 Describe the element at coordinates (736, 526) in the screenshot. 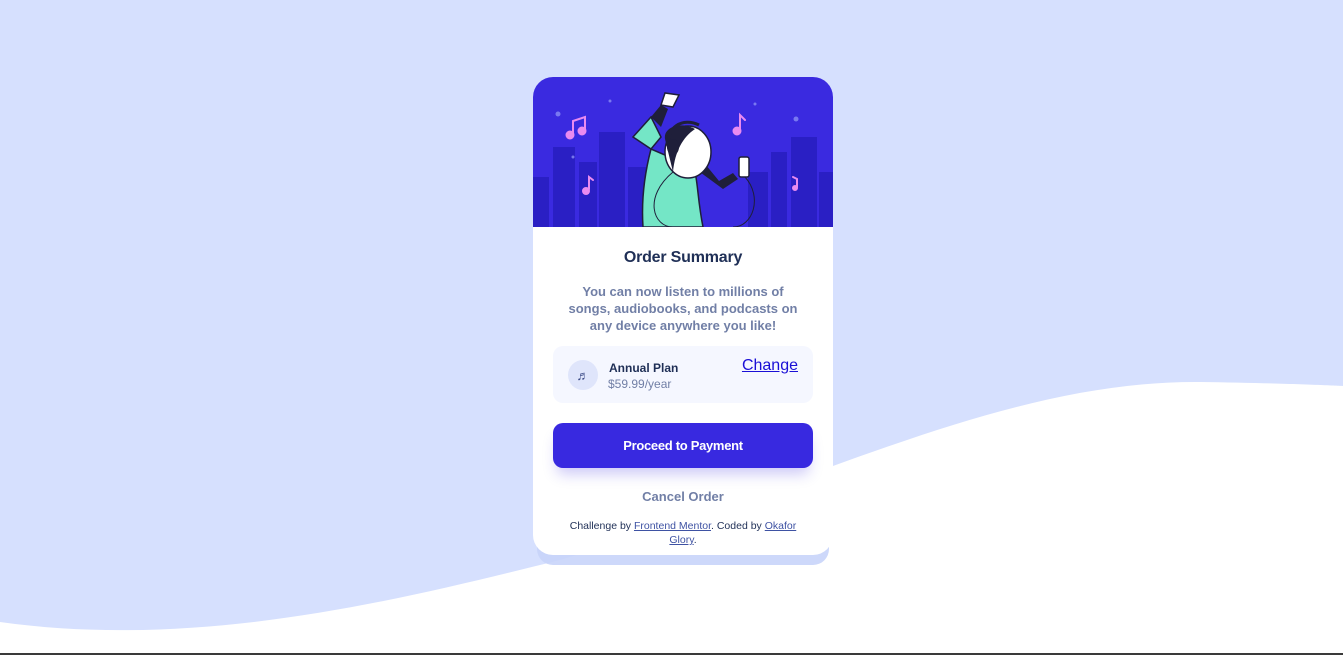

I see `attribution-middle: . Coded by` at that location.